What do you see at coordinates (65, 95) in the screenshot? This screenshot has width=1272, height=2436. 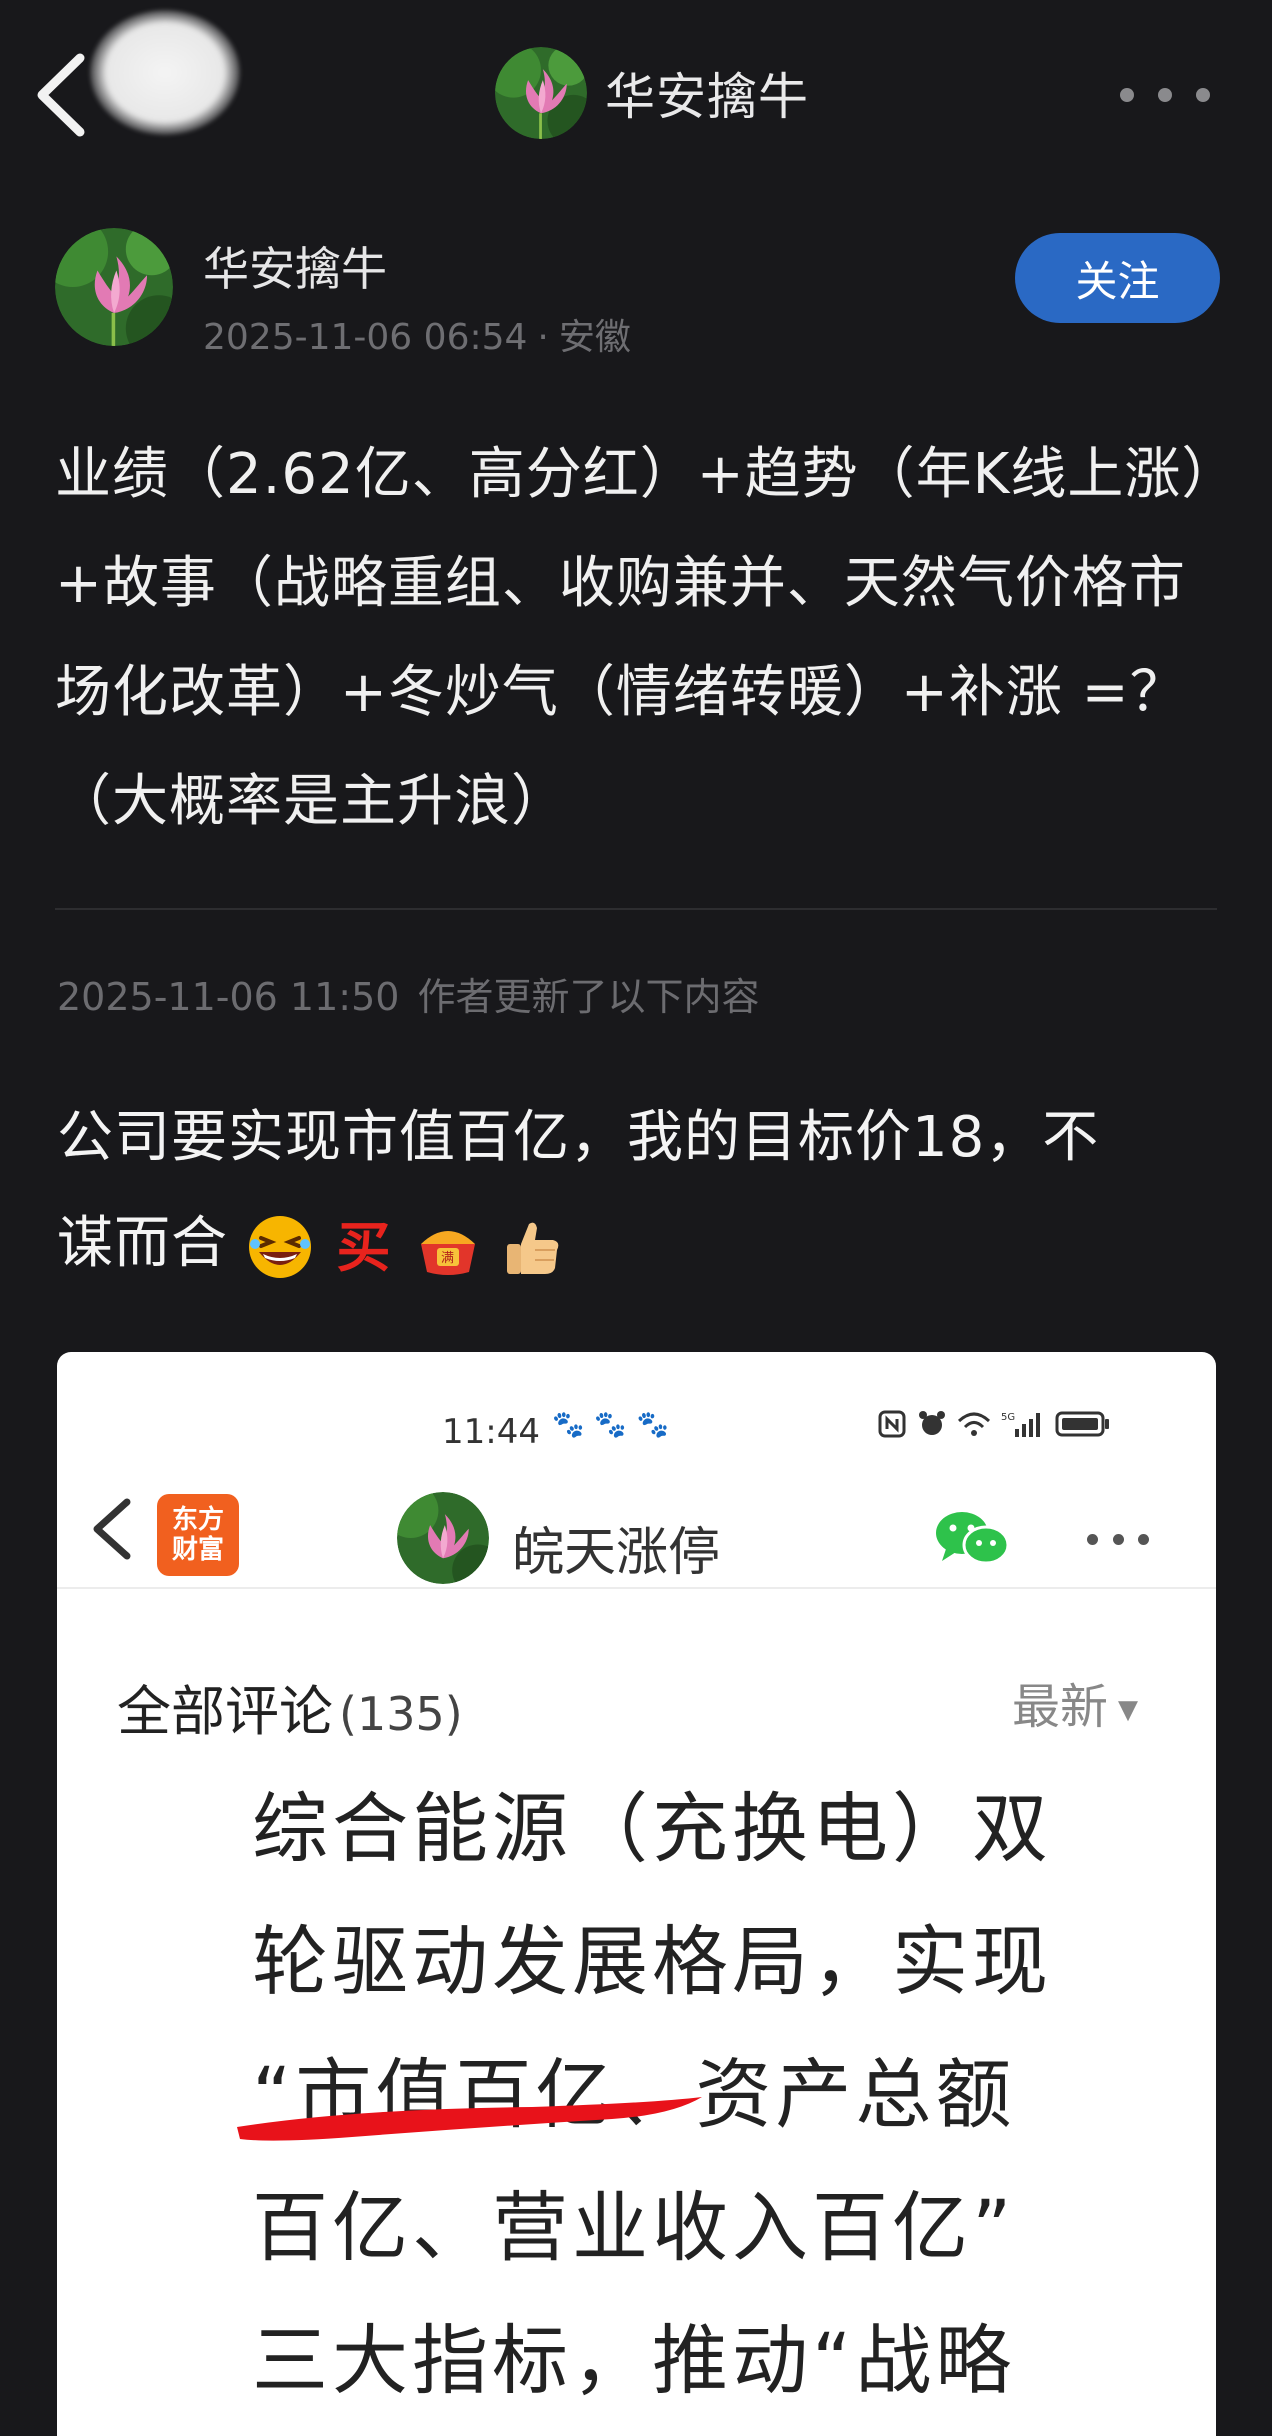 I see `back-icon` at bounding box center [65, 95].